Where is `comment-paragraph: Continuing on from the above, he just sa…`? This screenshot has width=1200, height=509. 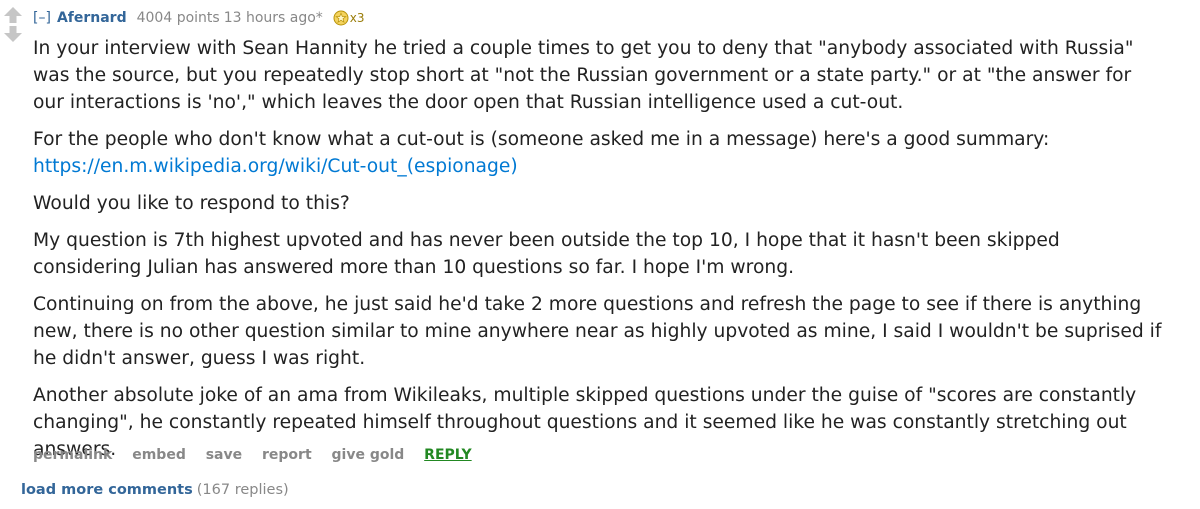 comment-paragraph: Continuing on from the above, he just sa… is located at coordinates (597, 331).